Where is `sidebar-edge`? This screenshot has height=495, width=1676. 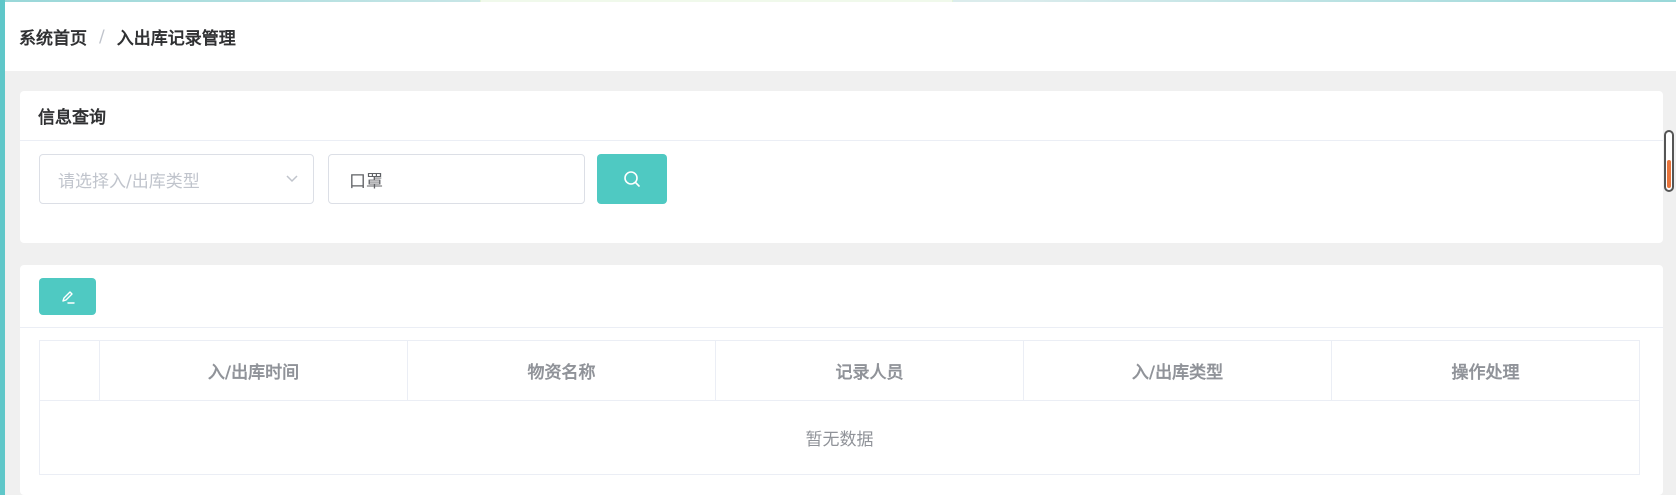
sidebar-edge is located at coordinates (2, 247).